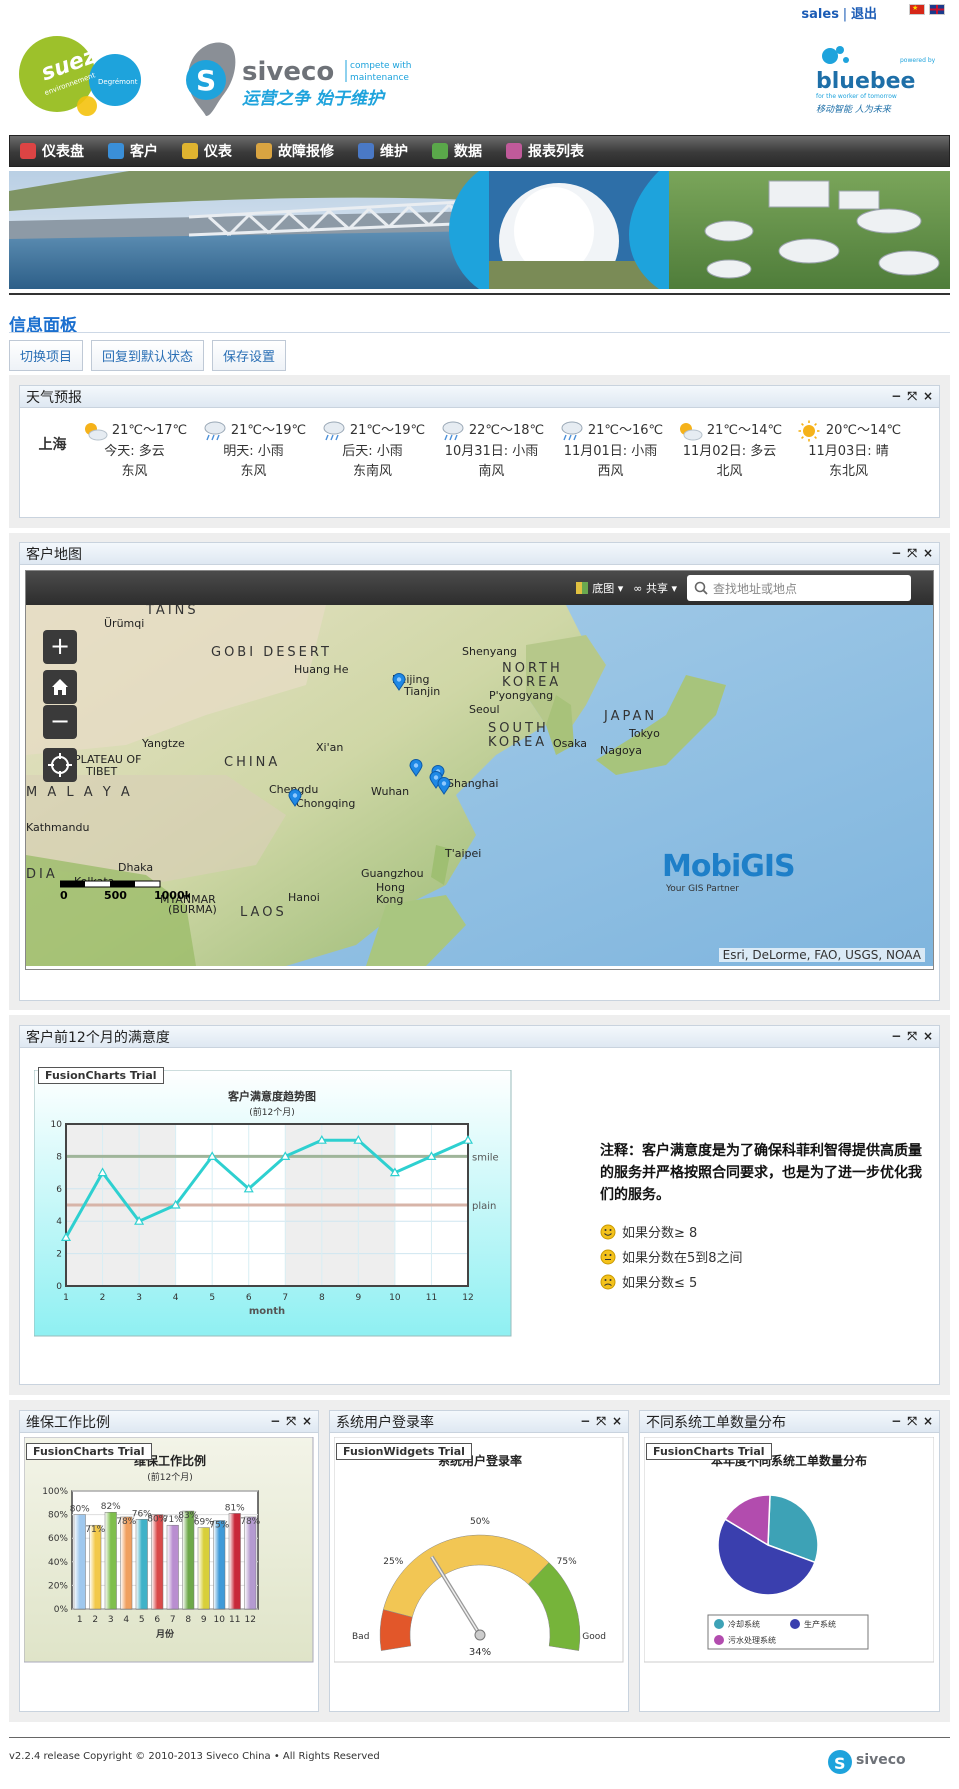  Describe the element at coordinates (467, 1298) in the screenshot. I see `line-chart-xtick: 12` at that location.